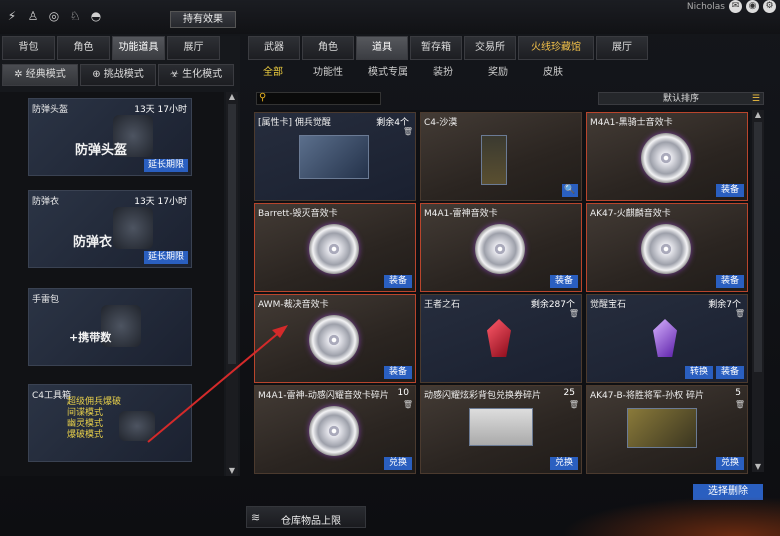 The width and height of the screenshot is (780, 536). Describe the element at coordinates (494, 160) in the screenshot. I see `c4-image` at that location.